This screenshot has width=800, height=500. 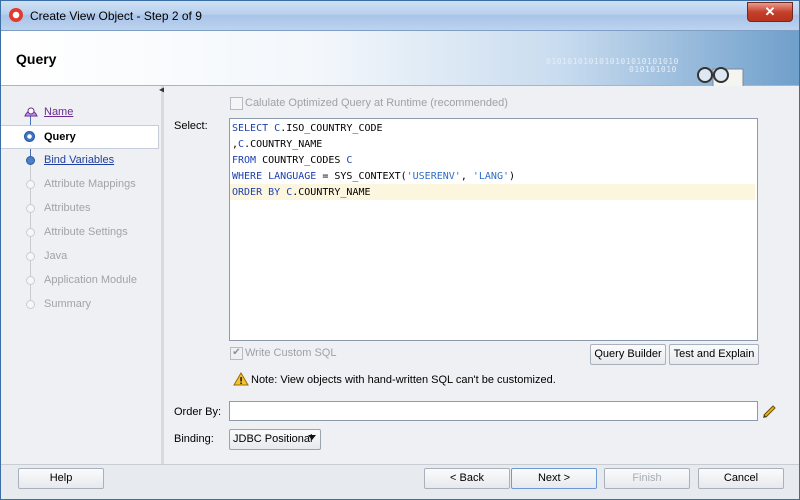 What do you see at coordinates (80, 137) in the screenshot?
I see `step-query: Query` at bounding box center [80, 137].